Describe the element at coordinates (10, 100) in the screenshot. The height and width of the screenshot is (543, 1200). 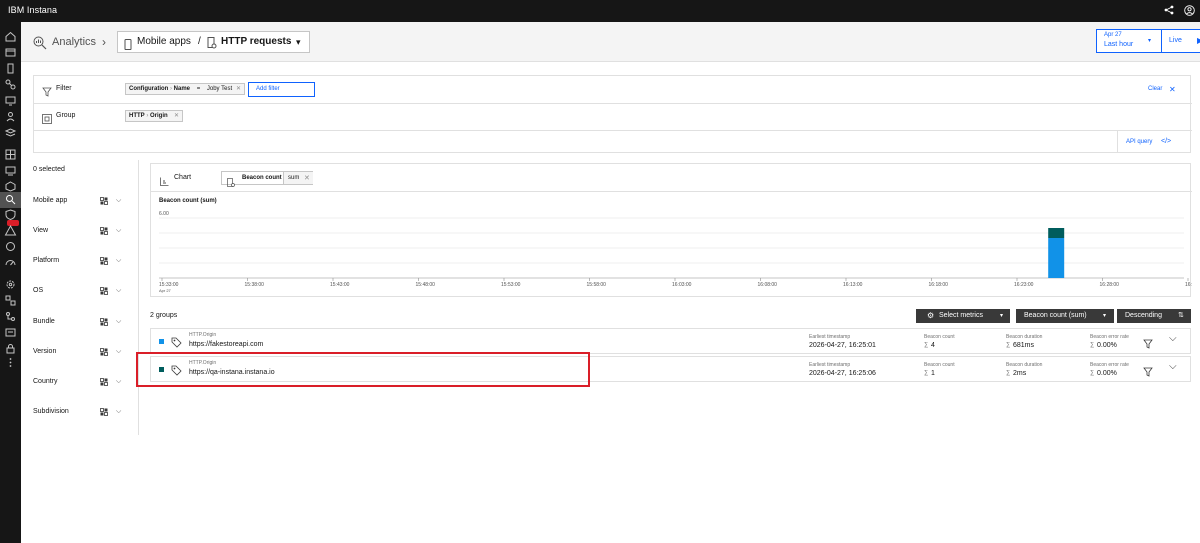
I see `monitor-icon` at that location.